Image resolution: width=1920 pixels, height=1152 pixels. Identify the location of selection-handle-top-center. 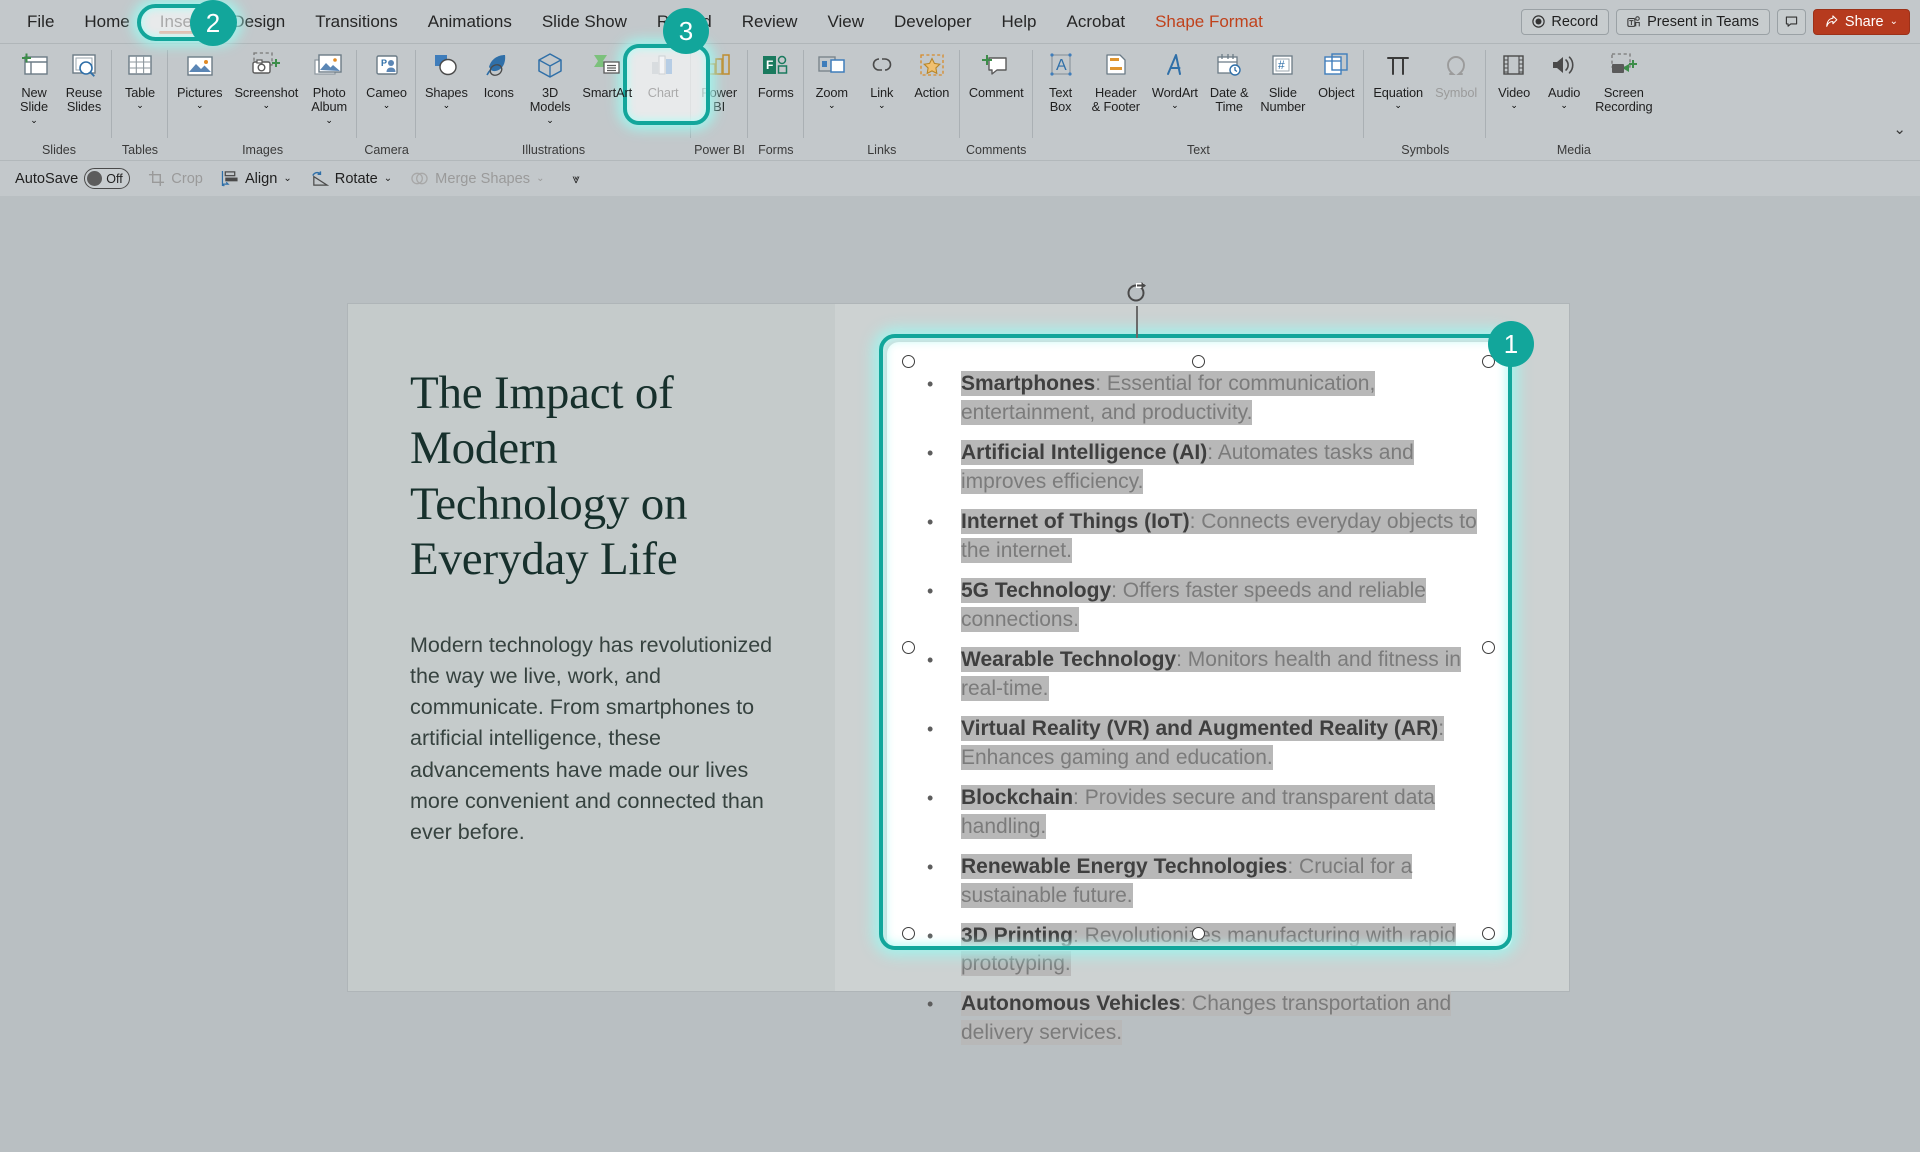
(1198, 361).